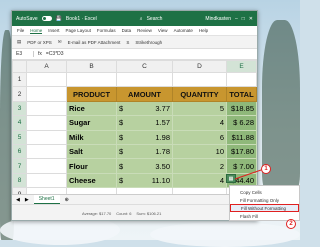 This screenshot has height=247, width=320. Describe the element at coordinates (134, 54) in the screenshot. I see `formula-bar: E3 fx =C3*D3` at that location.